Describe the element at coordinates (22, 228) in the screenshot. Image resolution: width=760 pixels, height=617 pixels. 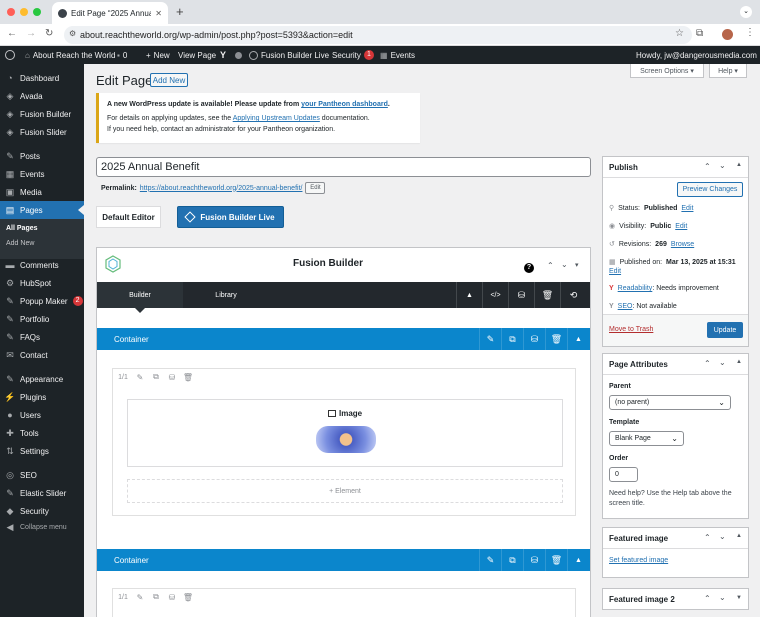
I see `submenu-all-pages: All Pages` at that location.